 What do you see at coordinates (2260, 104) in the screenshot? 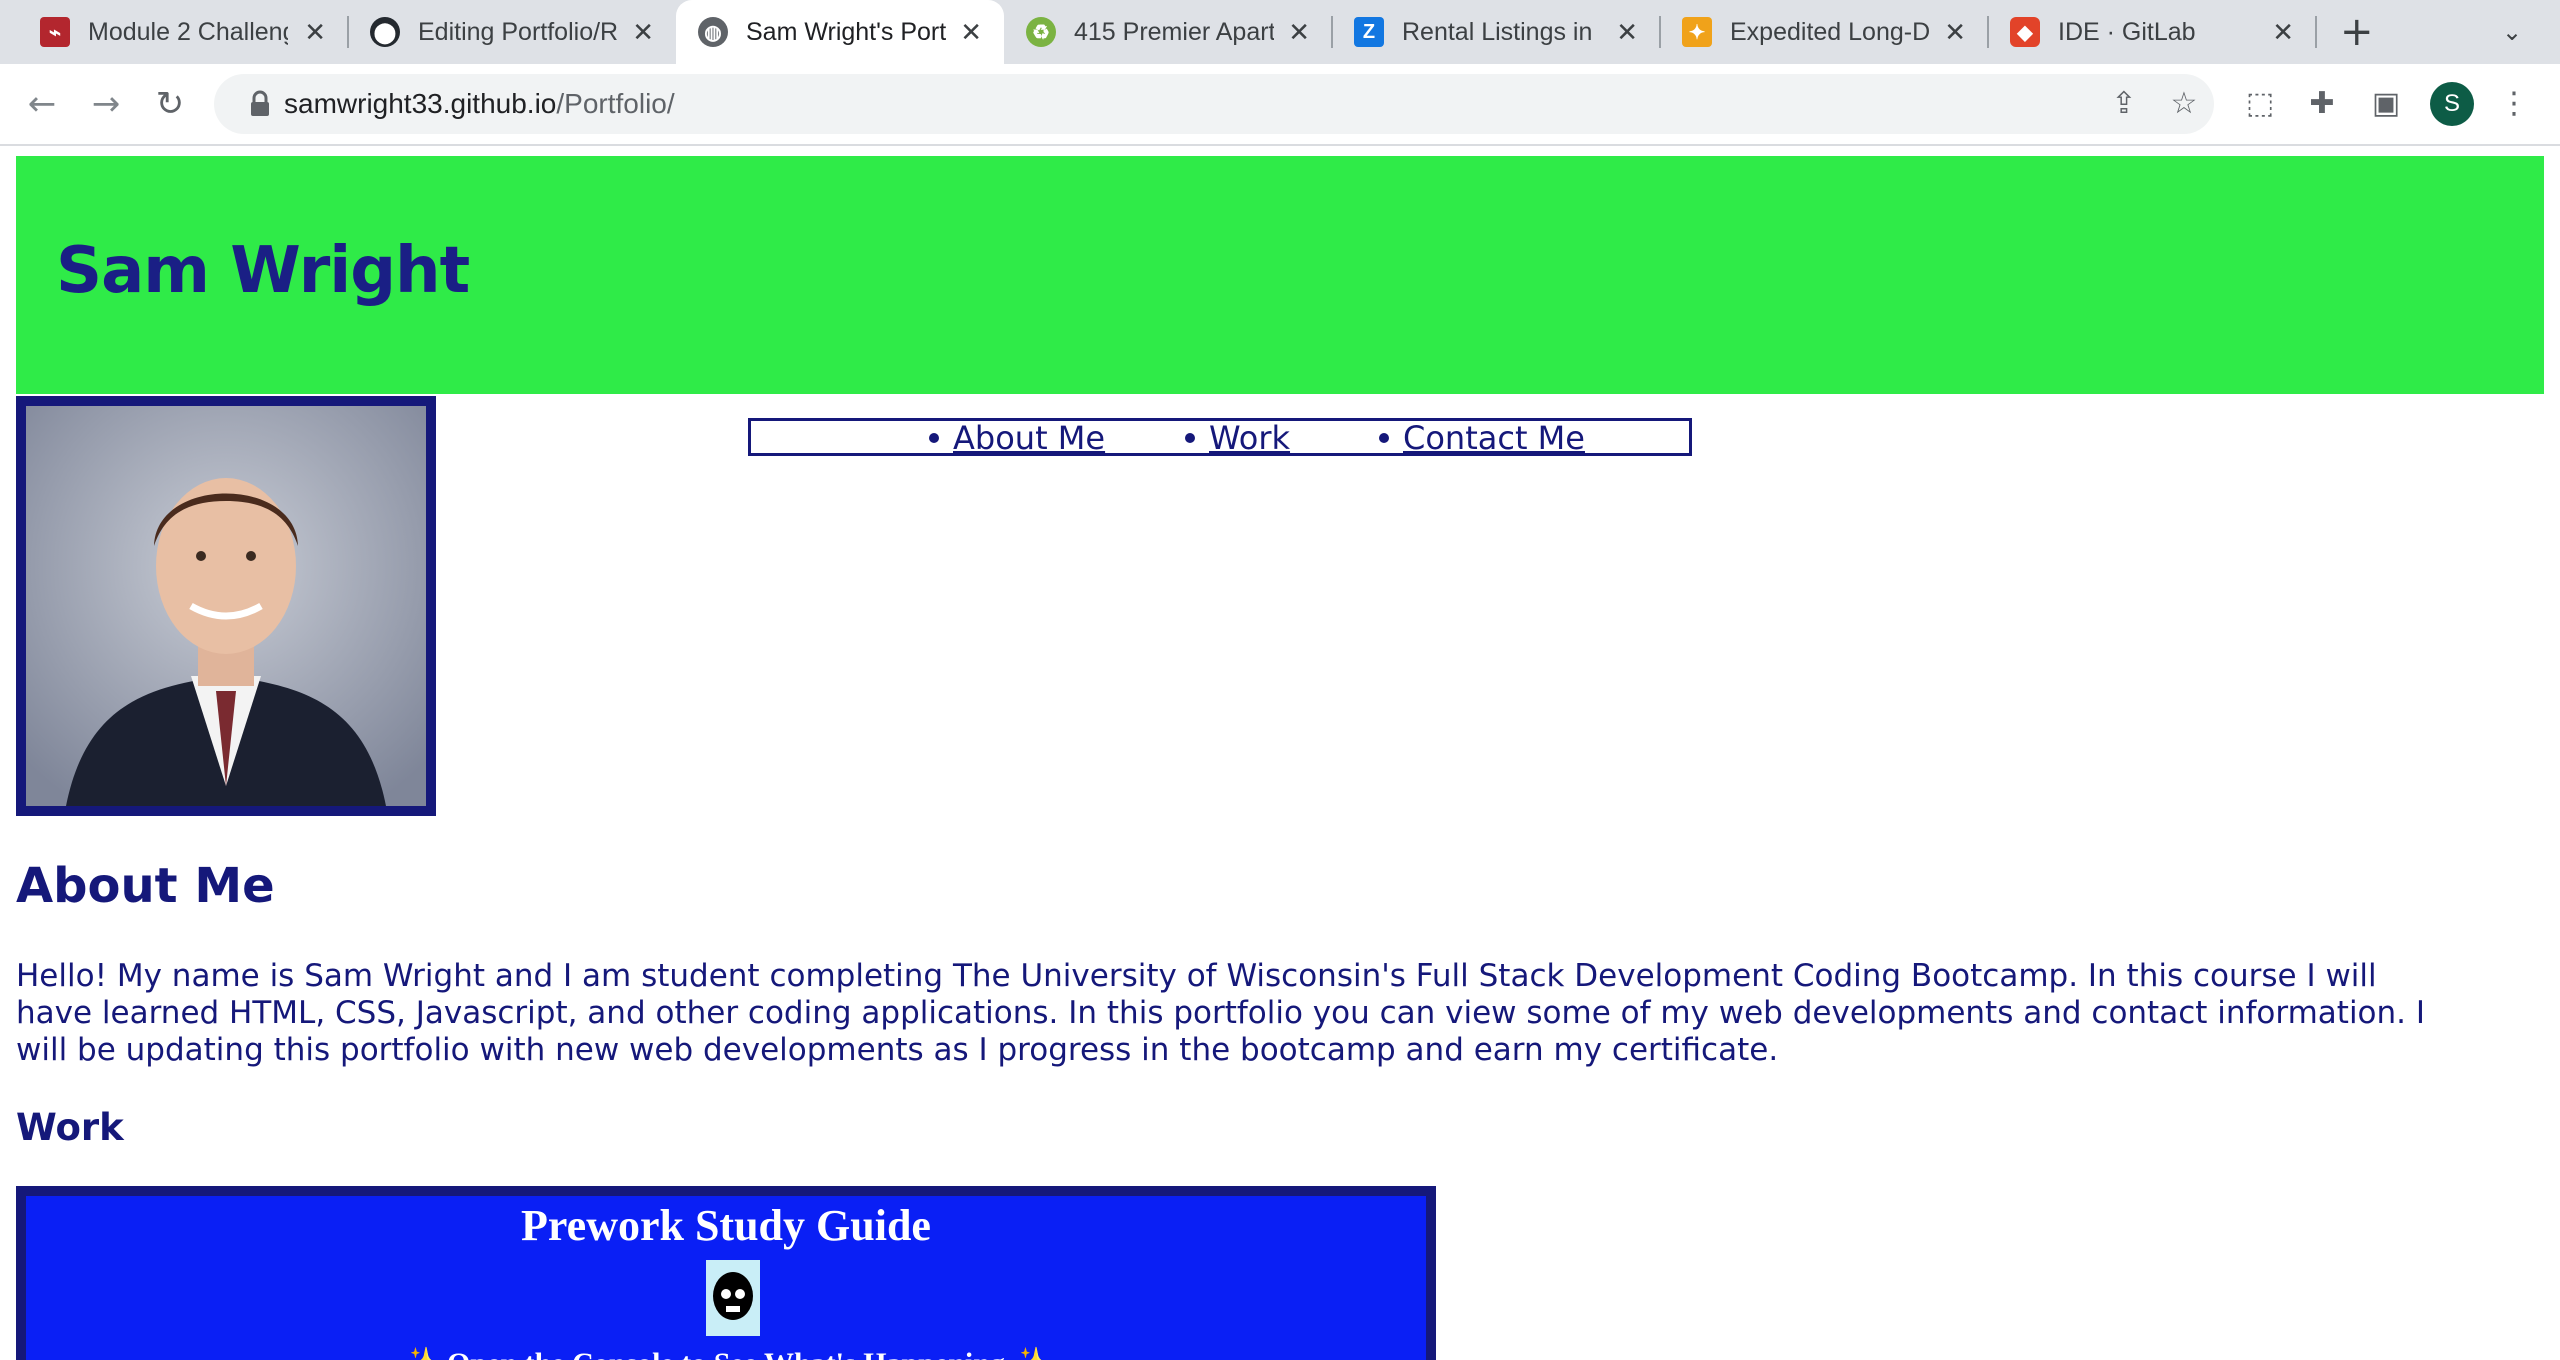
I see `extension-k-icon: ⬚` at bounding box center [2260, 104].